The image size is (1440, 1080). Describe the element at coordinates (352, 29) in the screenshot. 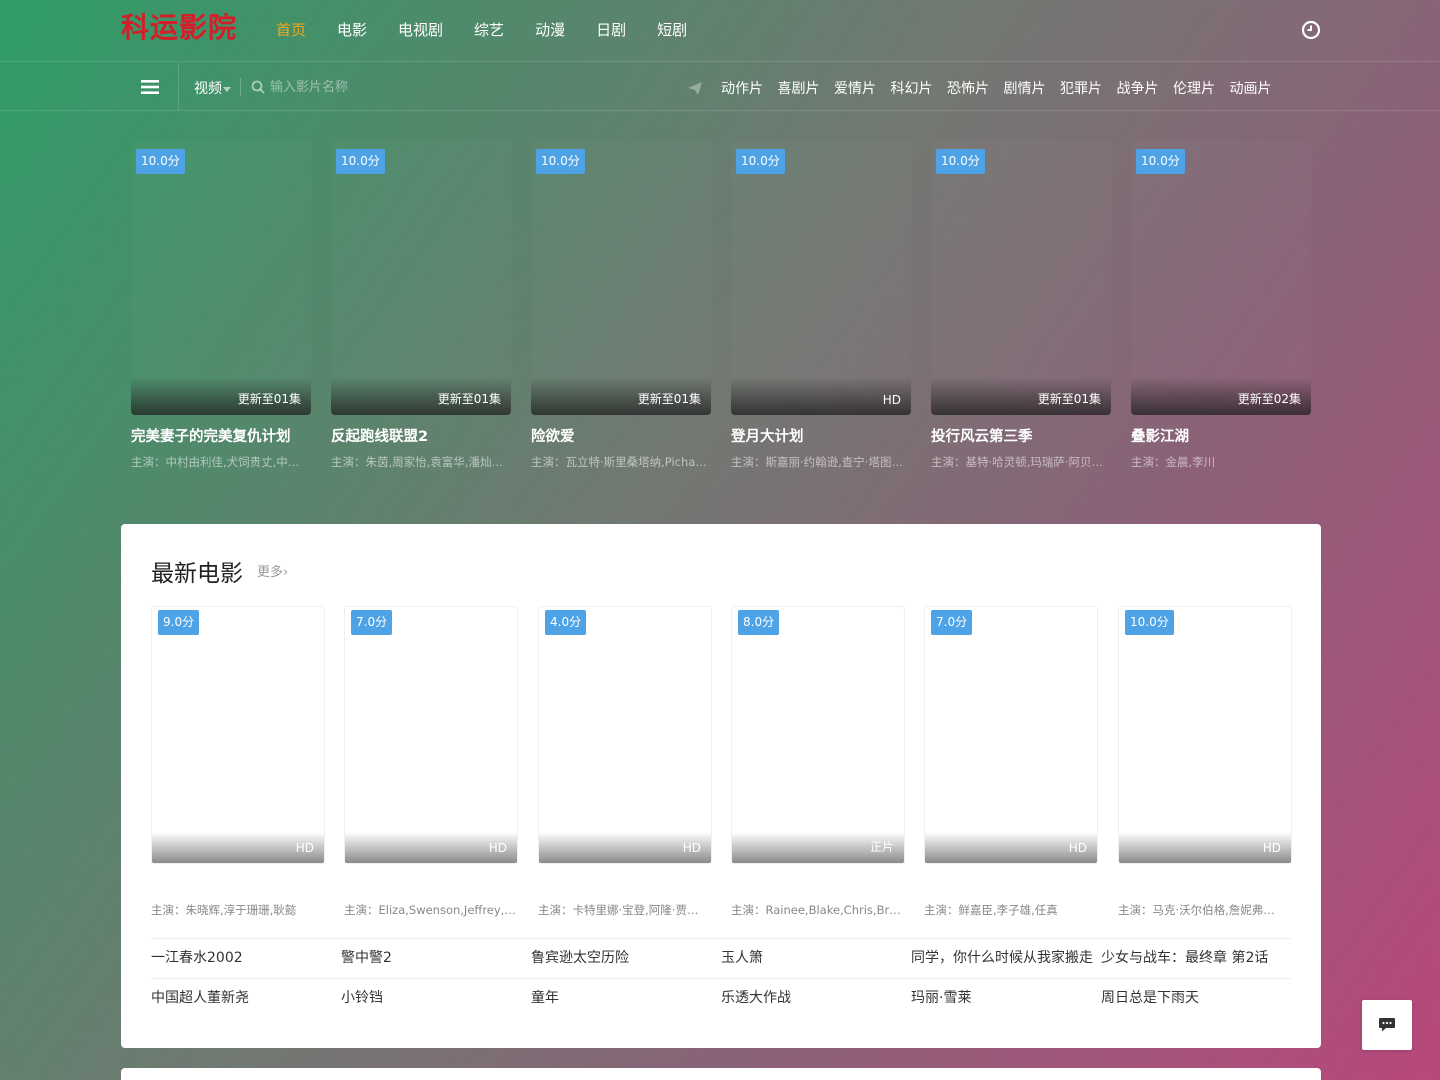

I see `nav-item-movies: 电影` at that location.